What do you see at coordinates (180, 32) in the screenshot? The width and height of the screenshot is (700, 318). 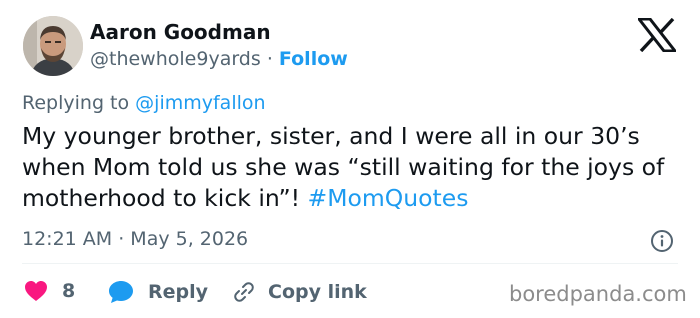 I see `user-name: Aaron Goodman` at bounding box center [180, 32].